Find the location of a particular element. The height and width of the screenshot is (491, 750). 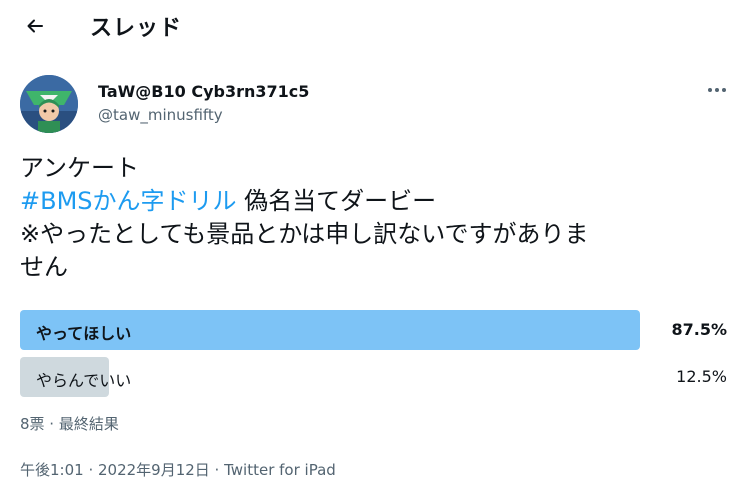

tweet-line-1: アンケート is located at coordinates (80, 168).